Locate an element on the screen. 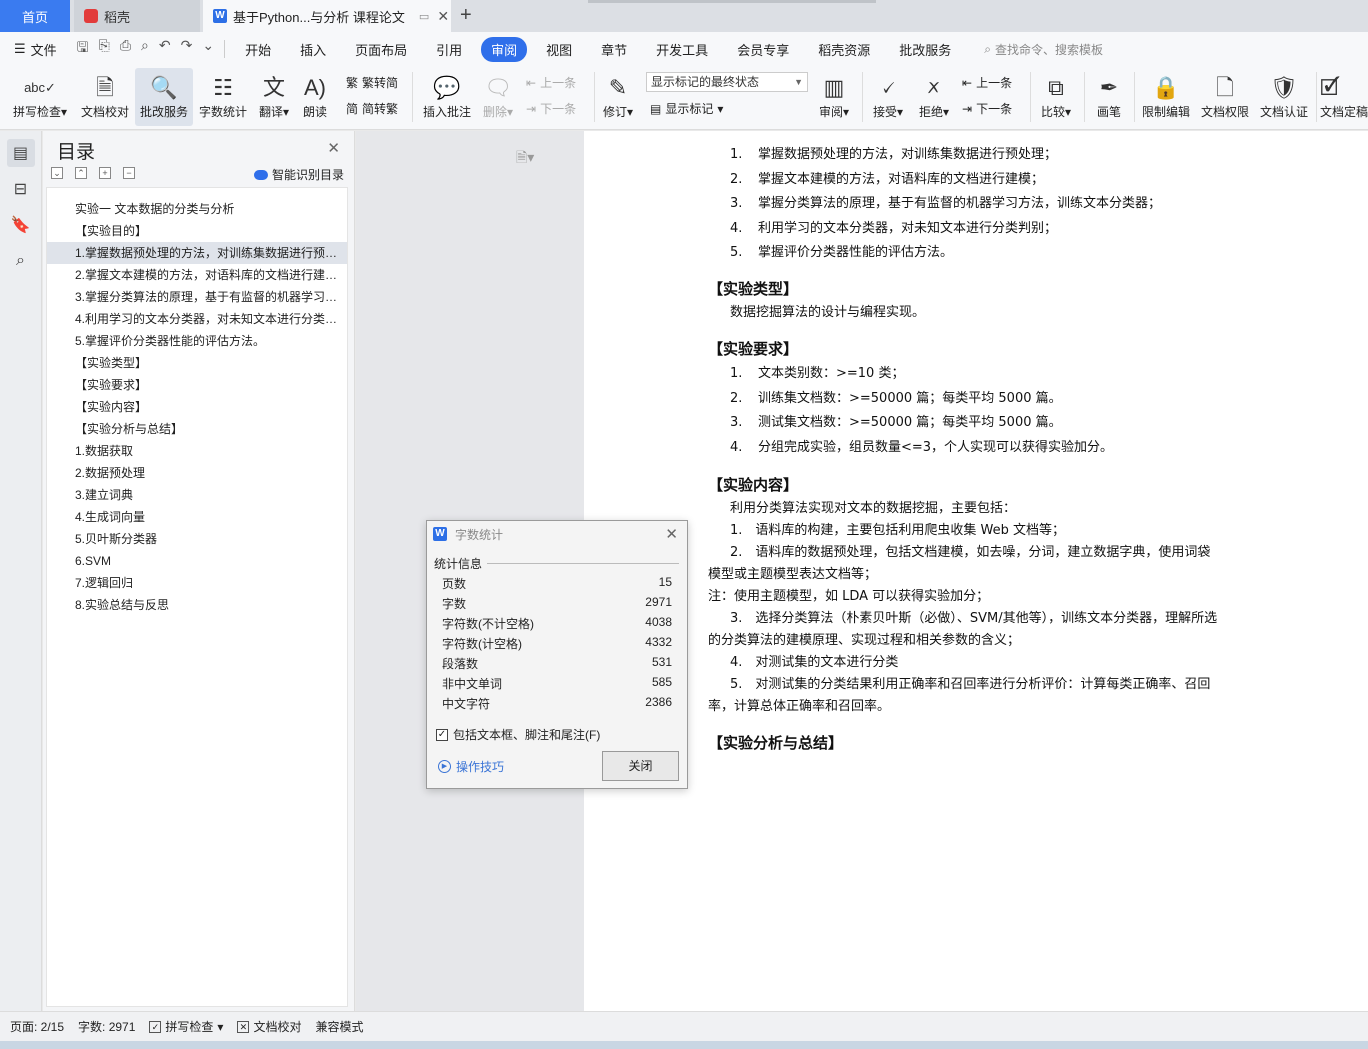  toc-item: 1.掌握数据预处理的方法，对训练集数据进行预处理； is located at coordinates (197, 253).